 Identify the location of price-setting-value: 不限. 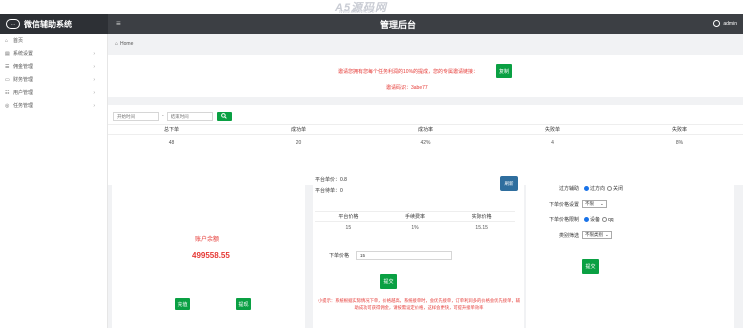
(589, 203).